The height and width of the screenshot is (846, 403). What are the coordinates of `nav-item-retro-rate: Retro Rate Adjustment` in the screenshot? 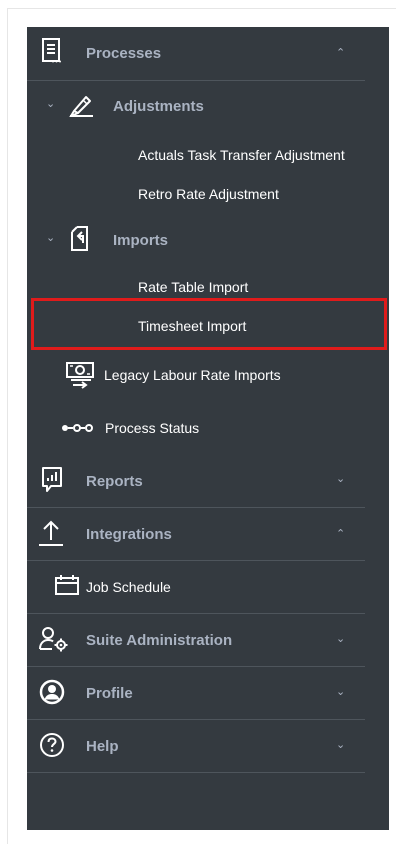 It's located at (208, 194).